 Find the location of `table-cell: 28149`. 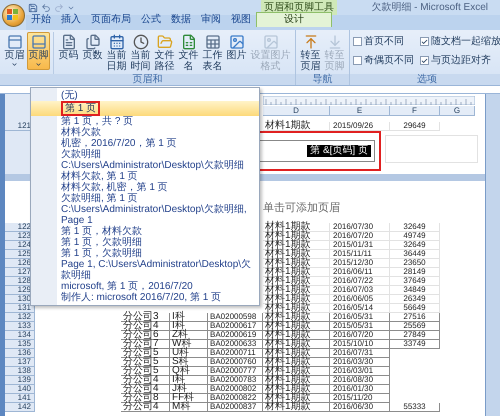

table-cell: 28149 is located at coordinates (415, 272).